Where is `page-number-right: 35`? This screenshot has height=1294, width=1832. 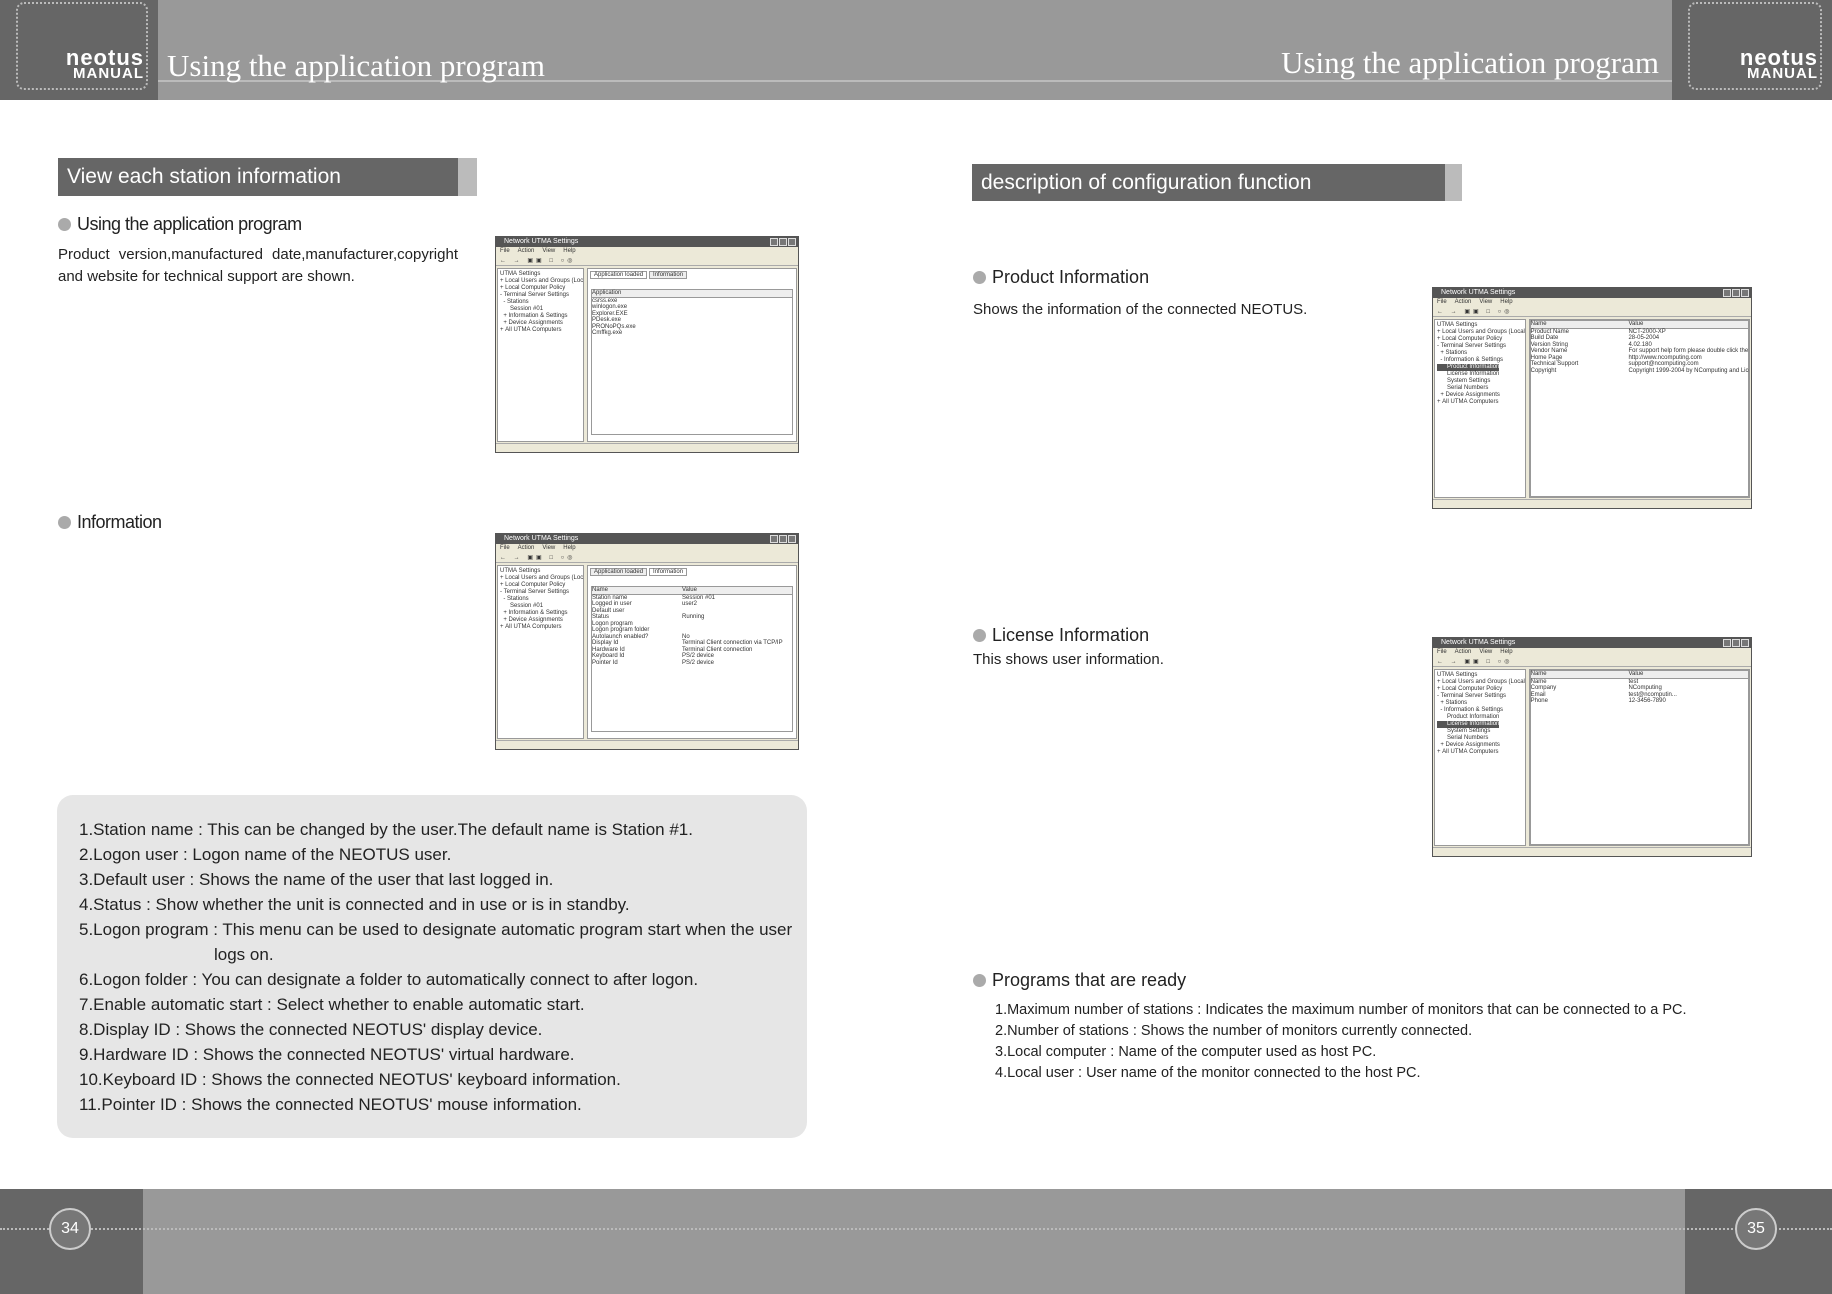
page-number-right: 35 is located at coordinates (1756, 1229).